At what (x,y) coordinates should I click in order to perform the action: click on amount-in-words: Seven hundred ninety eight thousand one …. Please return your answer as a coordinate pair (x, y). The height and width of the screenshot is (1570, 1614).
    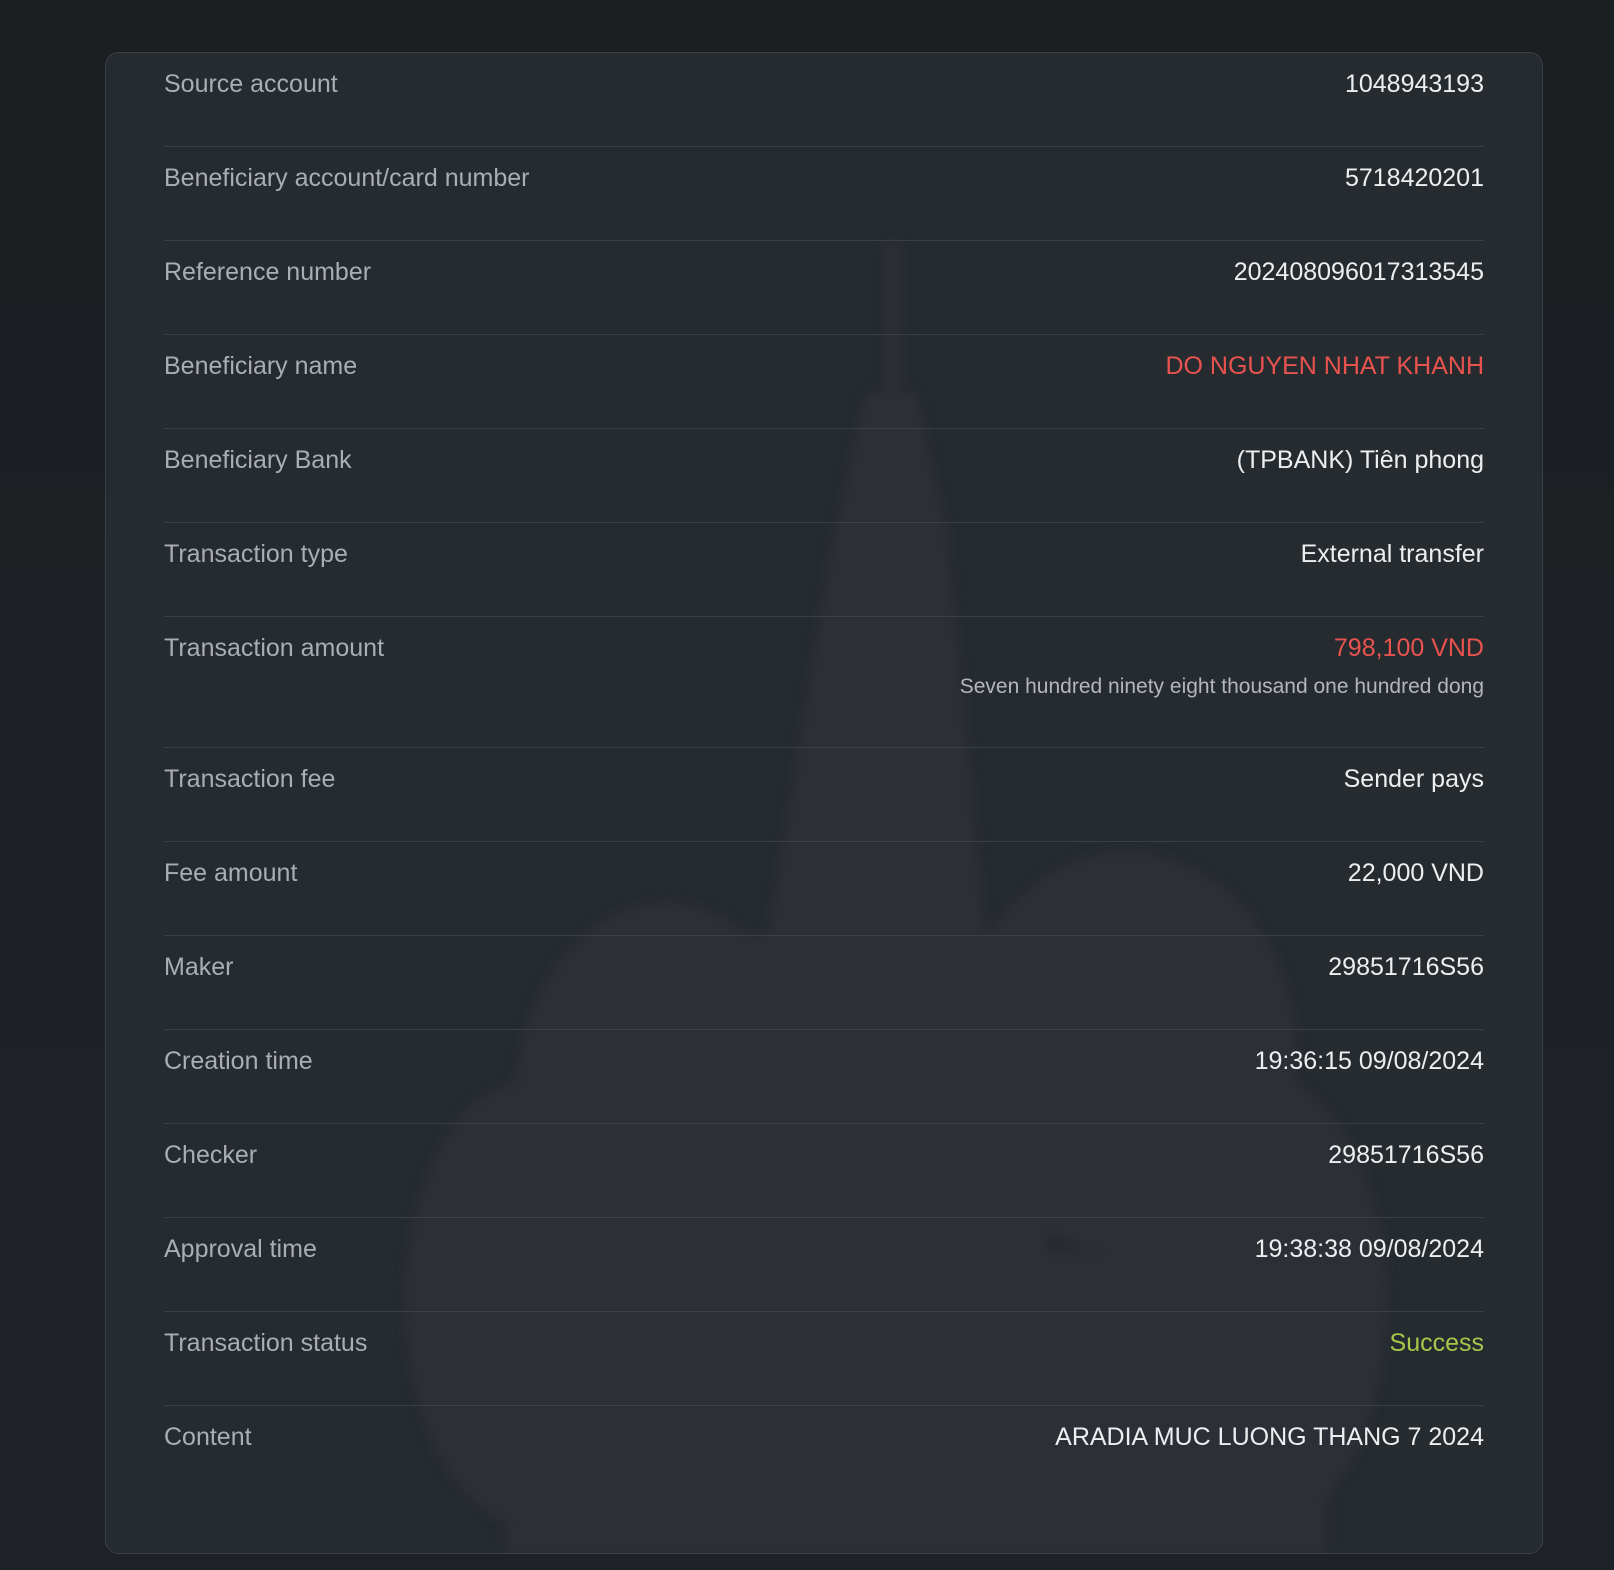
    Looking at the image, I should click on (1221, 686).